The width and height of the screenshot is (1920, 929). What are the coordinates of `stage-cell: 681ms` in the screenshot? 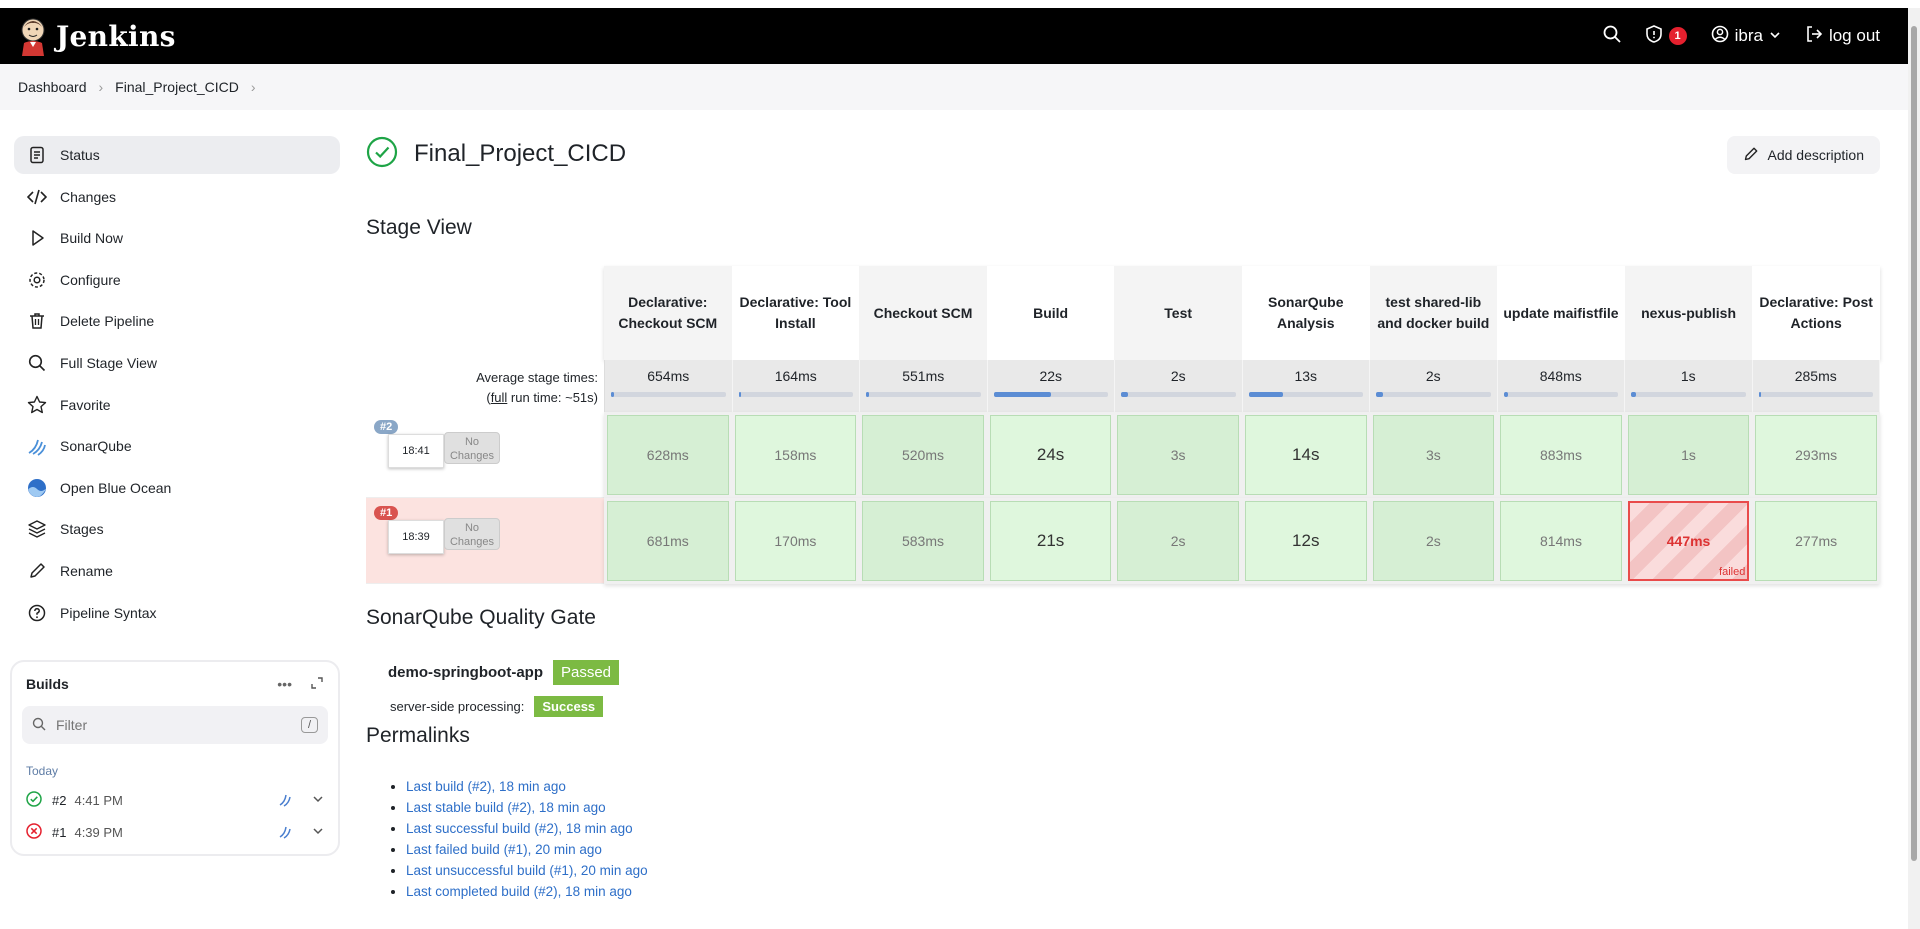 It's located at (668, 541).